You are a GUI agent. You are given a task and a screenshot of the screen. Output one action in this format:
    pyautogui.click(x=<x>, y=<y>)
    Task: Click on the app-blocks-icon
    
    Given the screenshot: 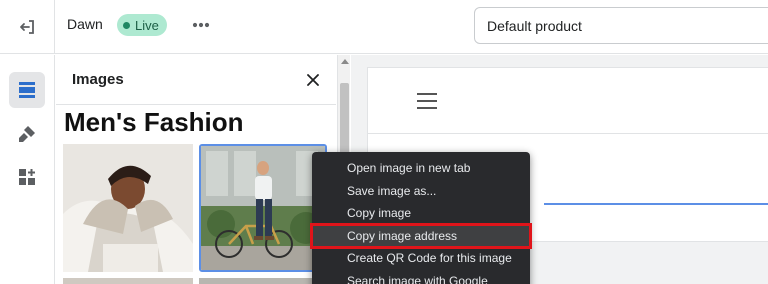 What is the action you would take?
    pyautogui.click(x=27, y=177)
    